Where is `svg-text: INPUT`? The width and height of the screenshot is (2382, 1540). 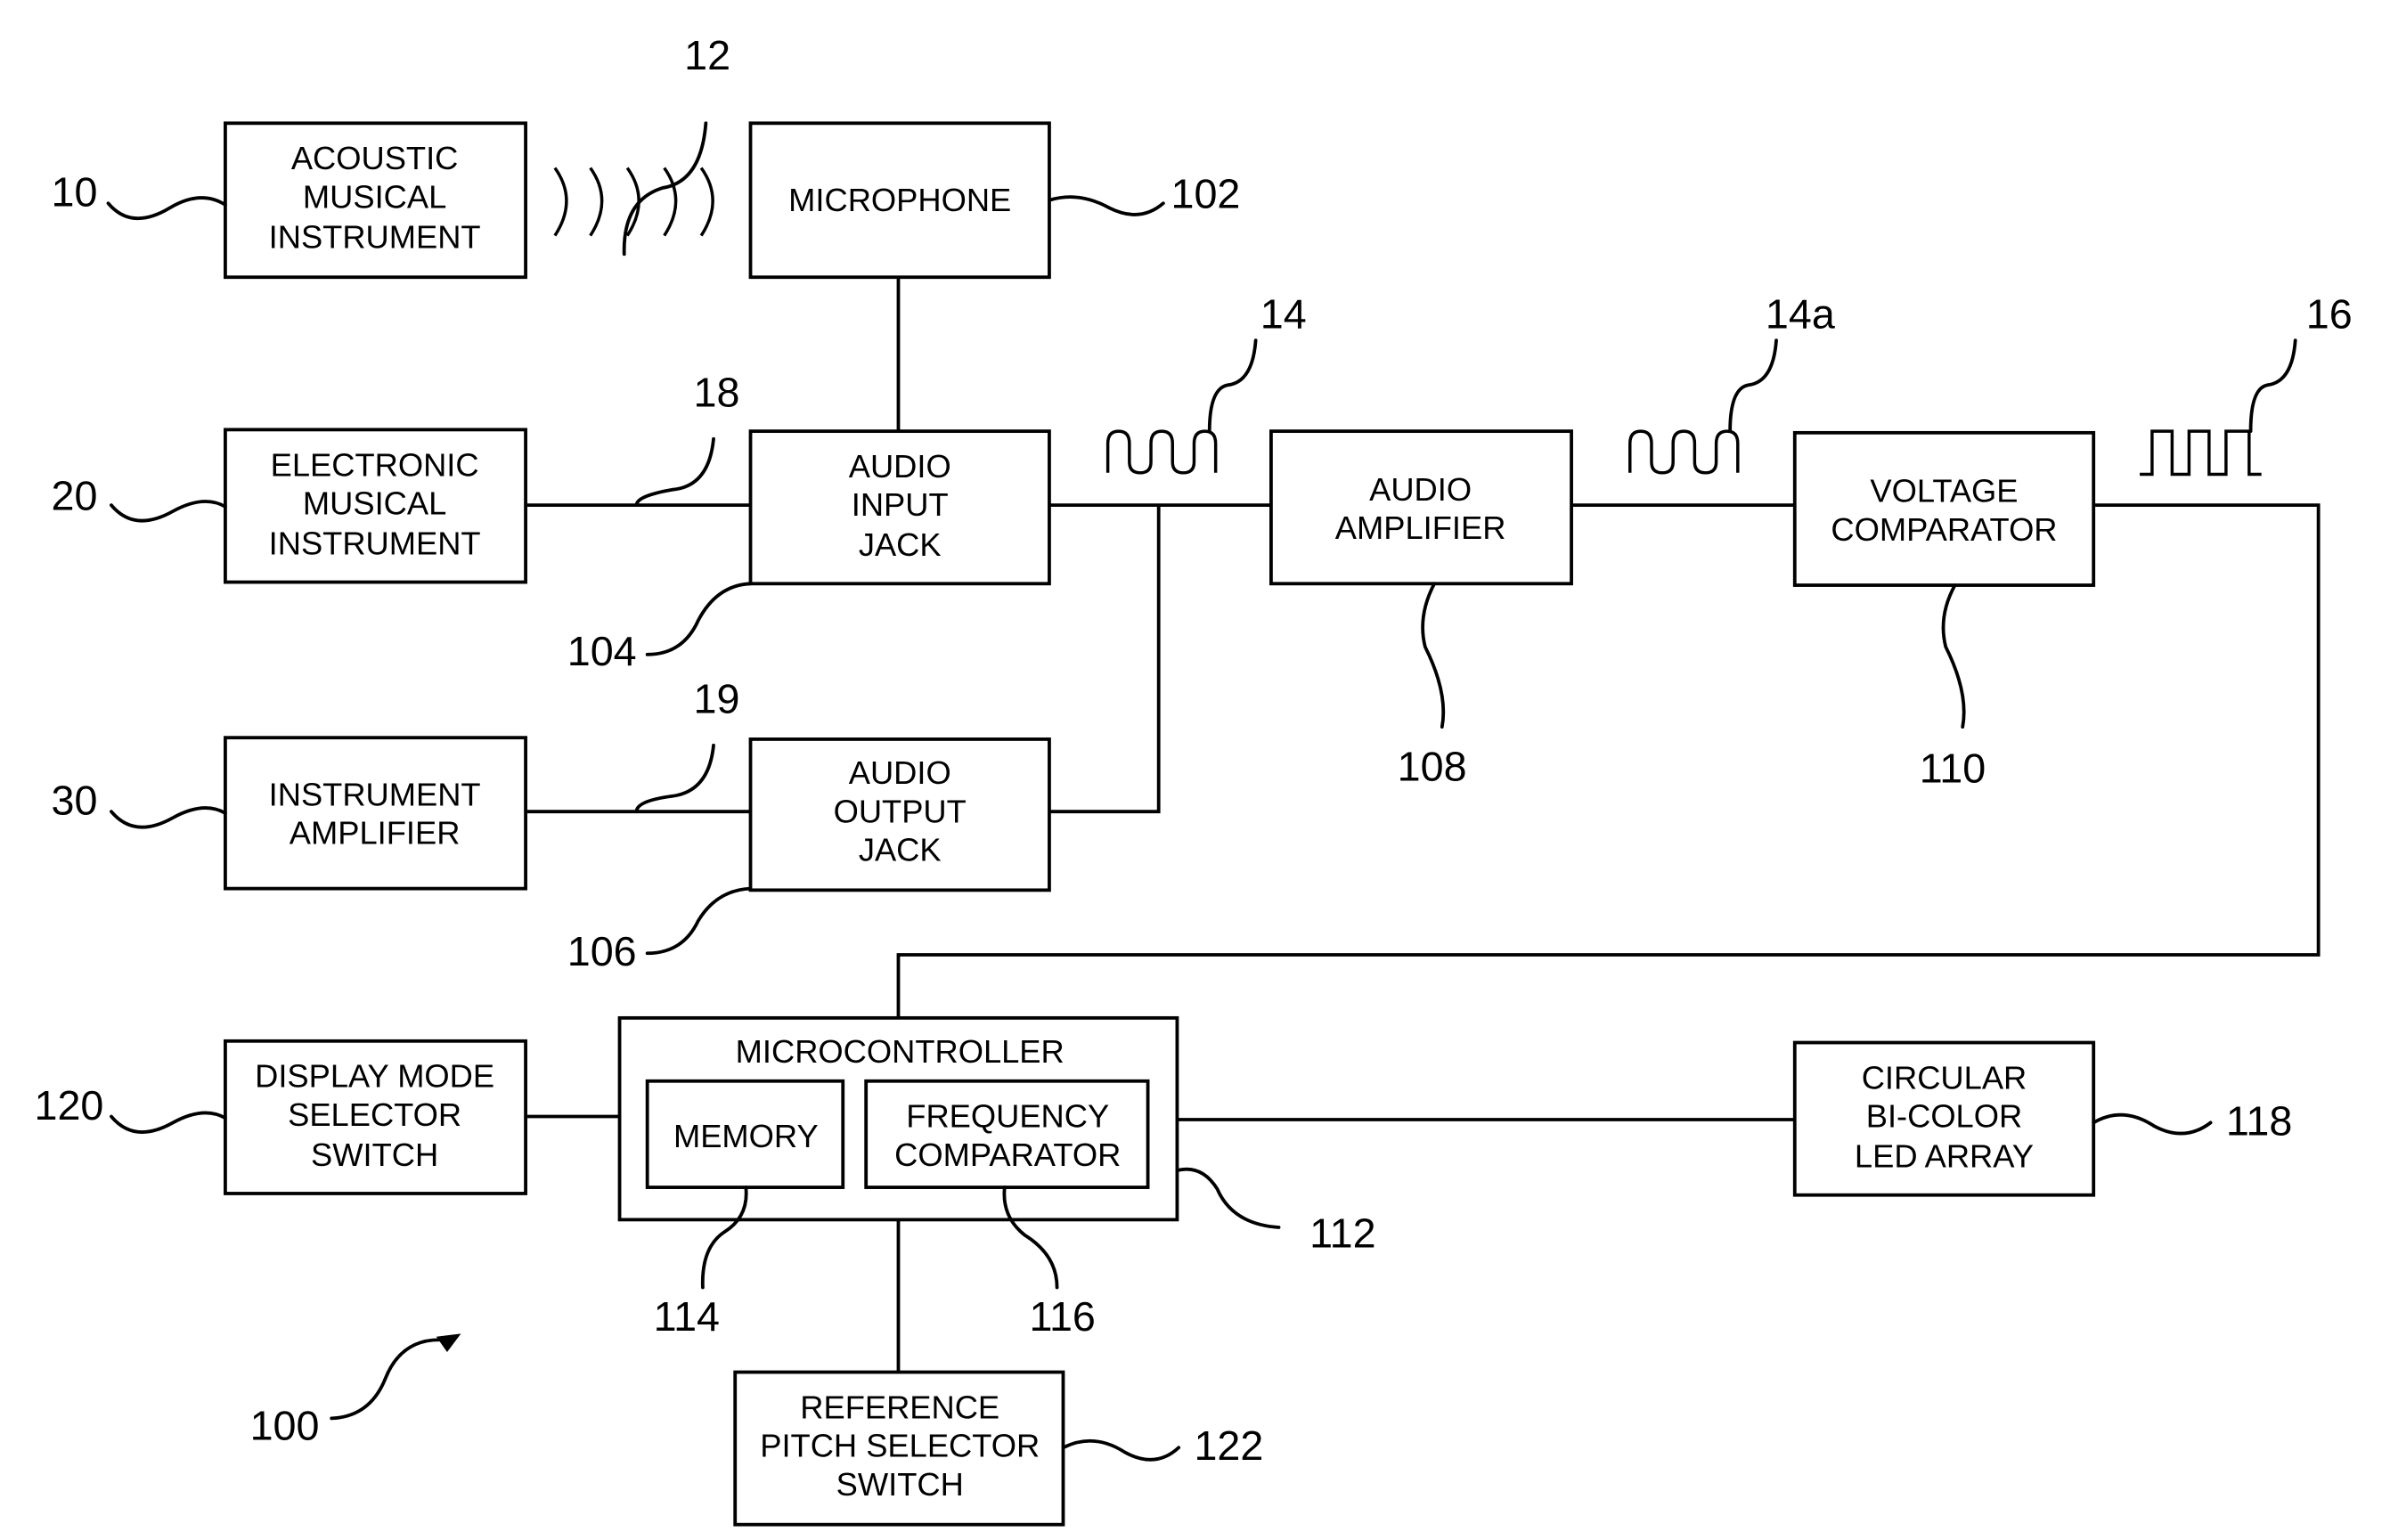
svg-text: INPUT is located at coordinates (900, 505).